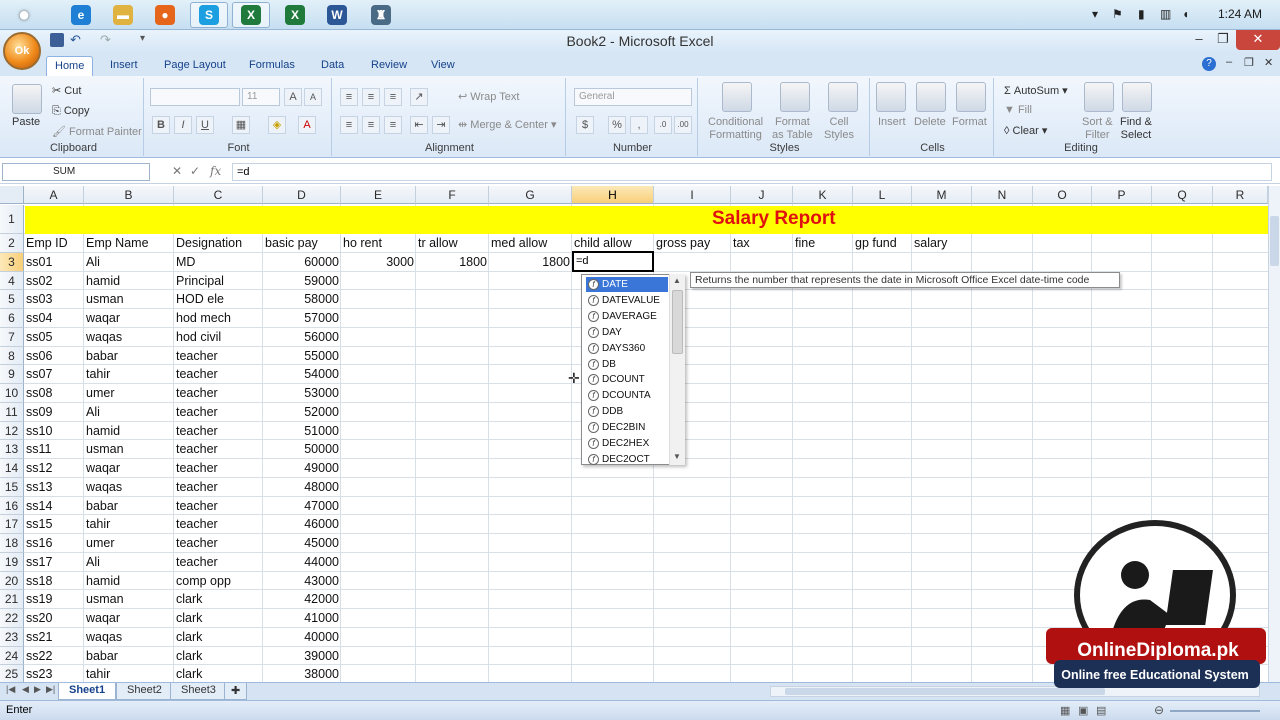 The image size is (1280, 720). I want to click on autocomplete-item: f DDB, so click(627, 411).